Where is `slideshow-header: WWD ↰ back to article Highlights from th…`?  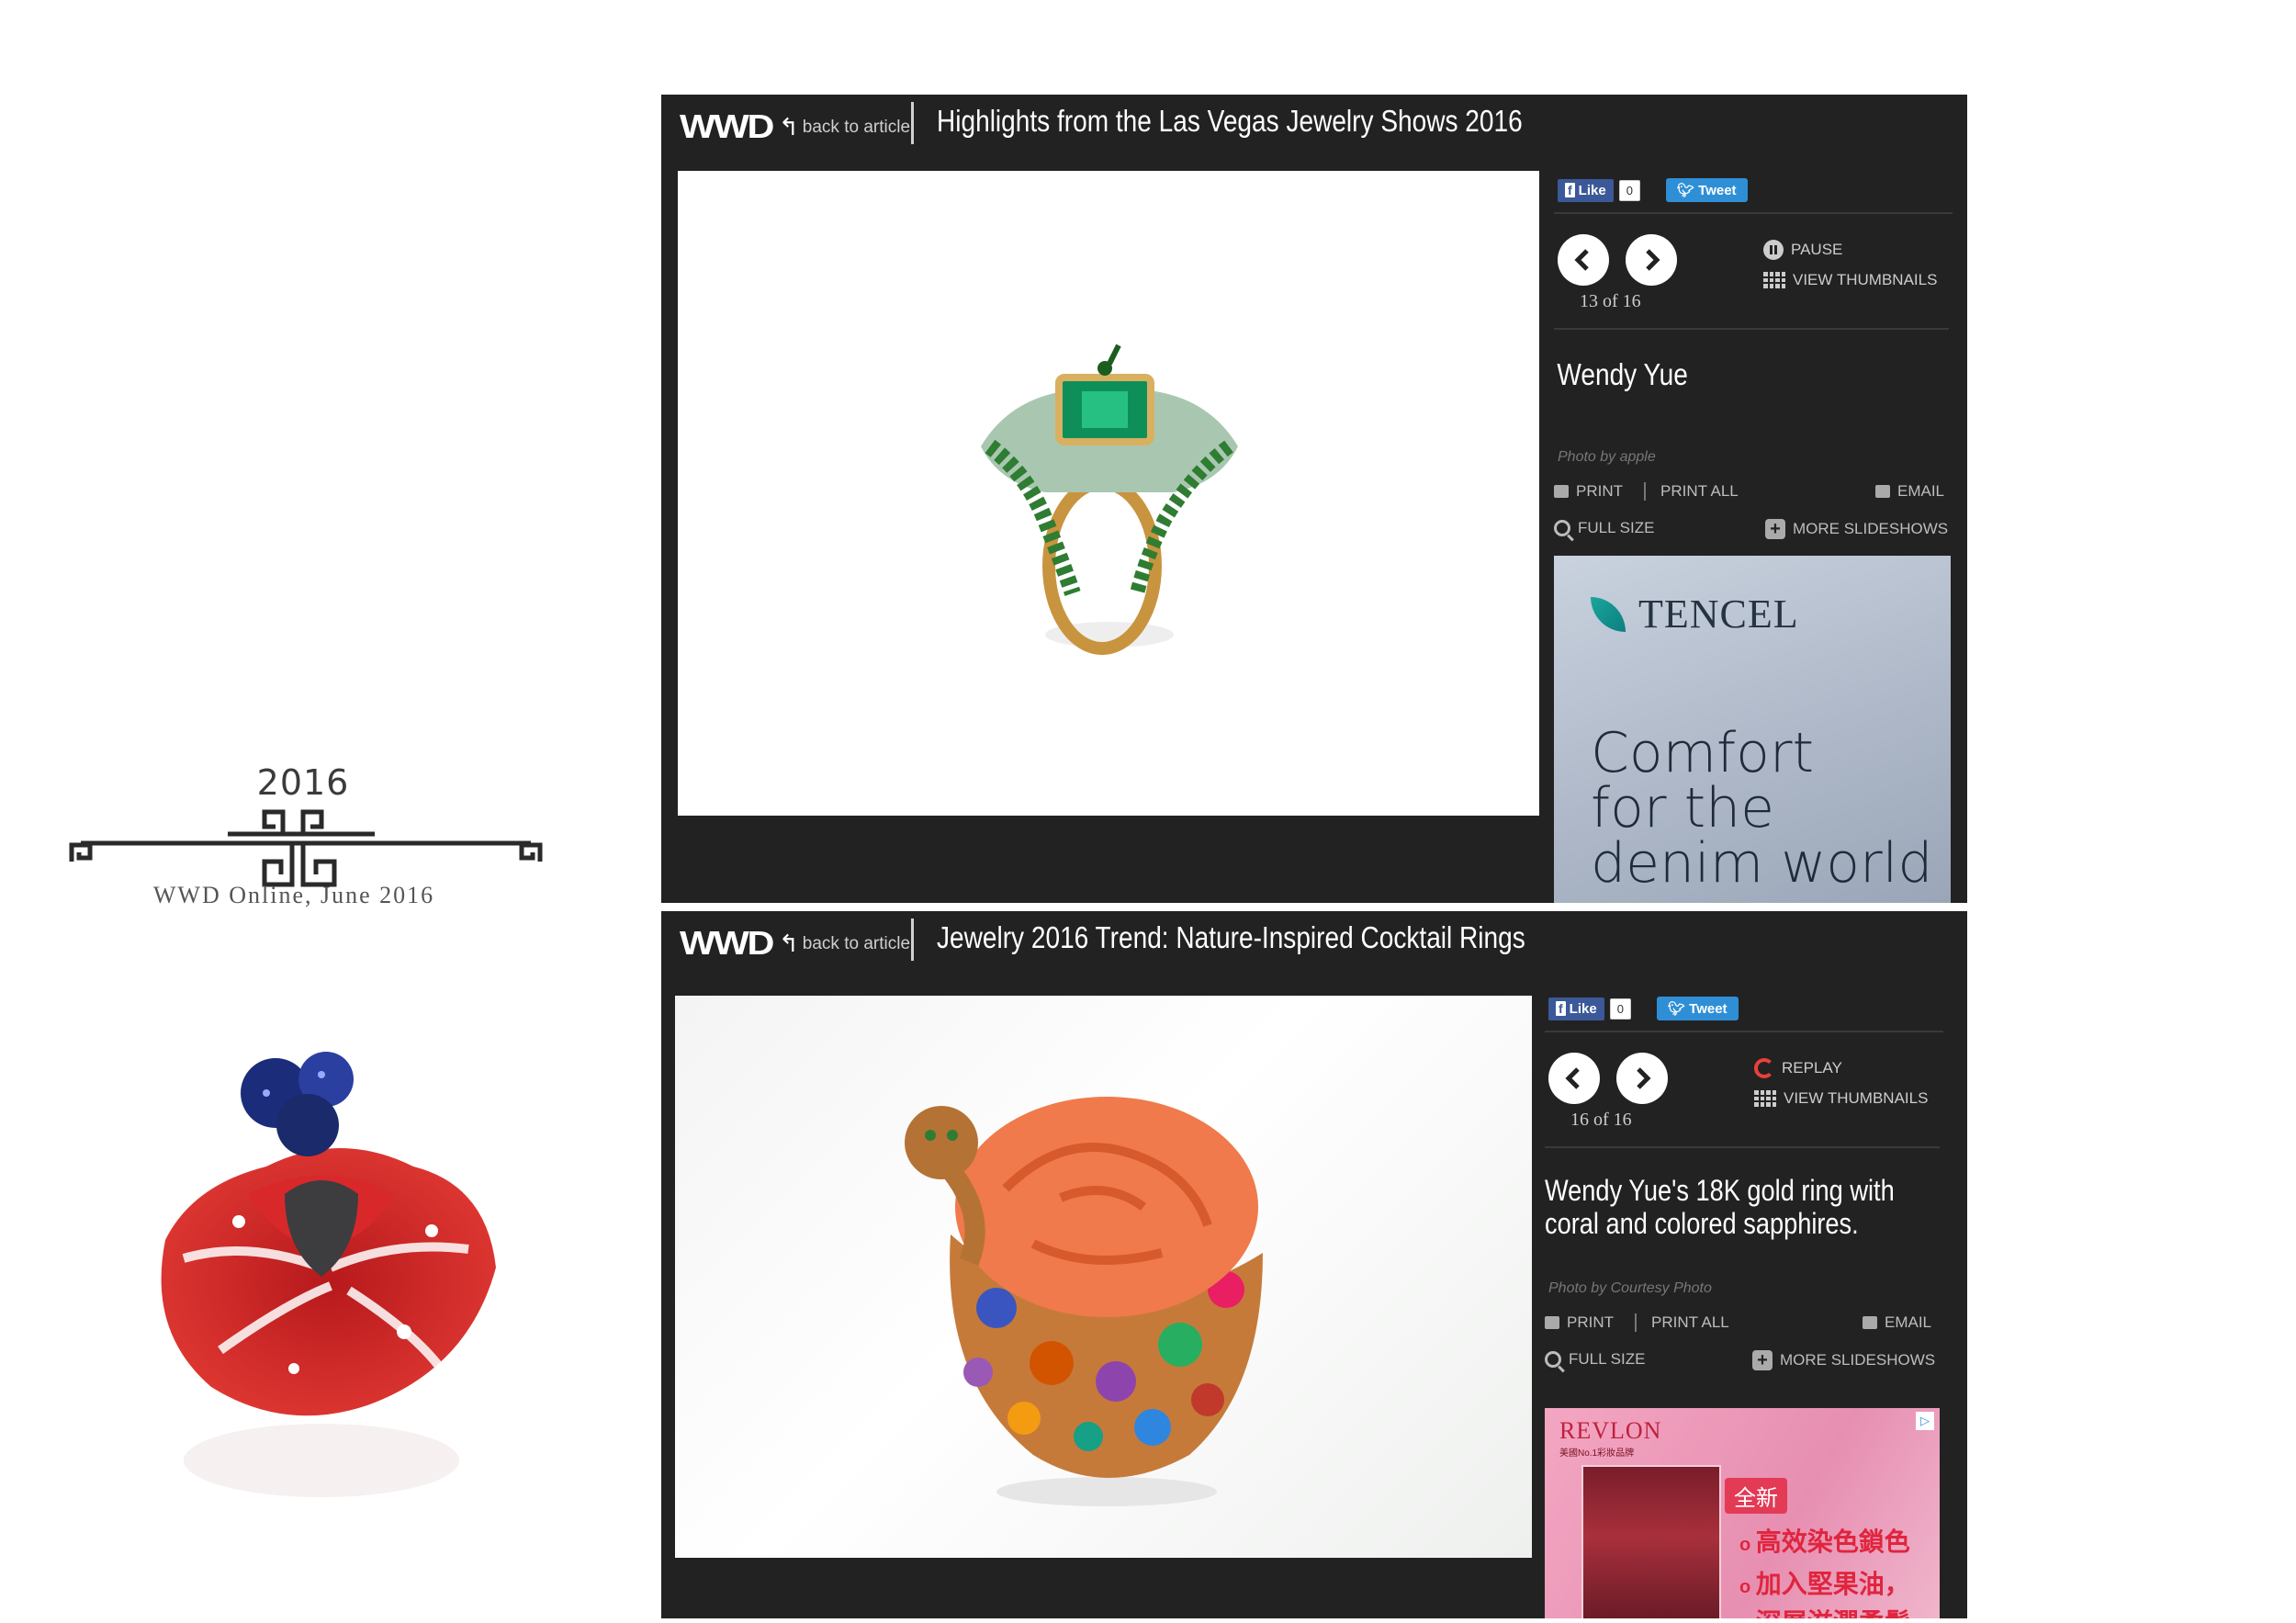 slideshow-header: WWD ↰ back to article Highlights from th… is located at coordinates (1314, 131).